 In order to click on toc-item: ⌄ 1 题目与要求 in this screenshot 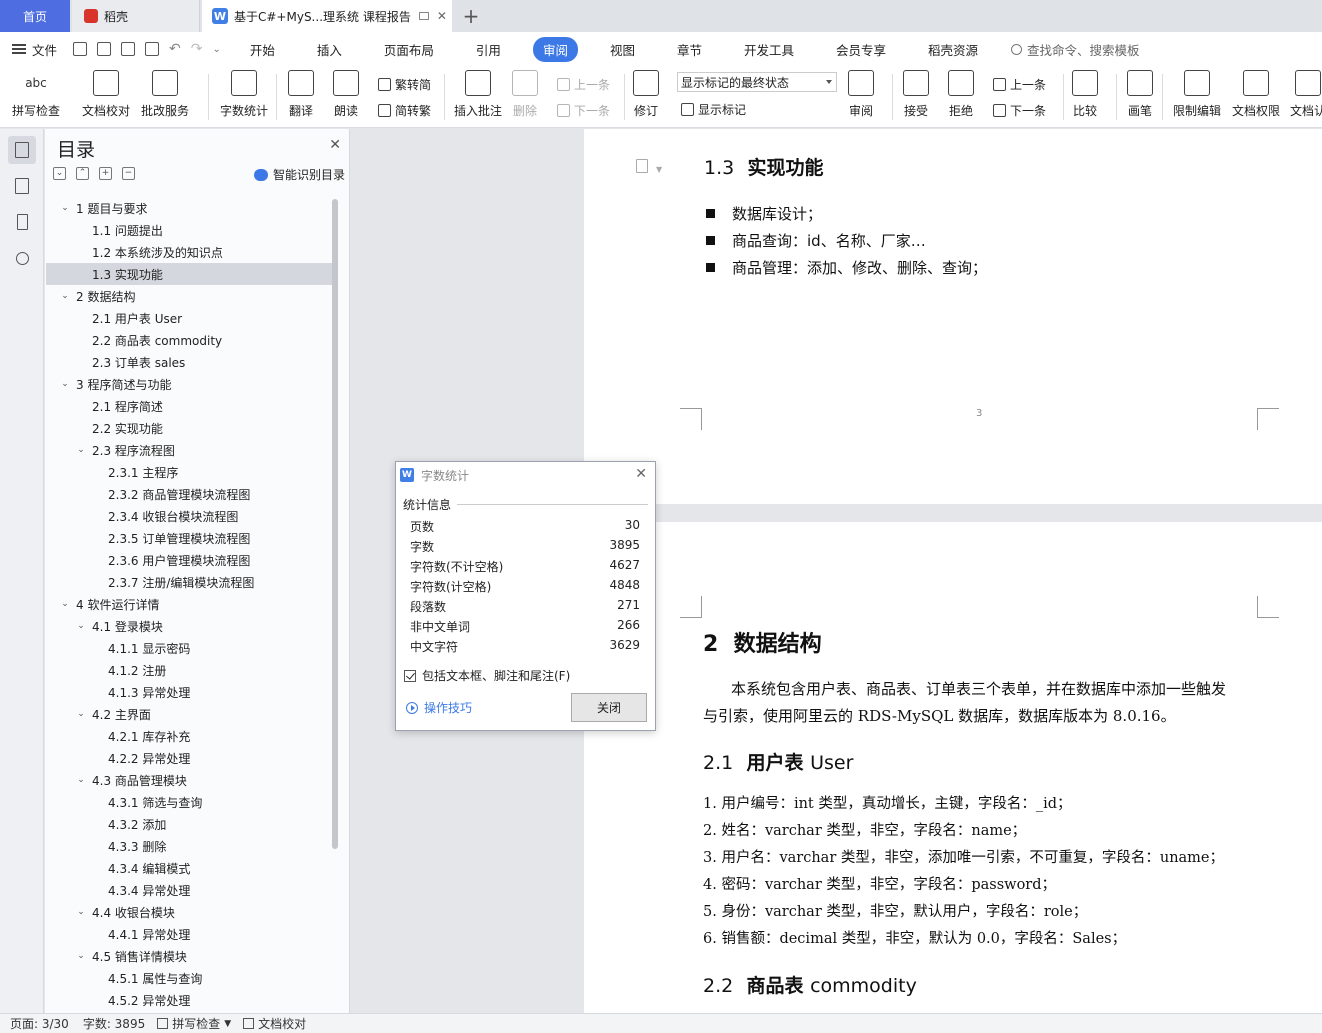, I will do `click(189, 208)`.